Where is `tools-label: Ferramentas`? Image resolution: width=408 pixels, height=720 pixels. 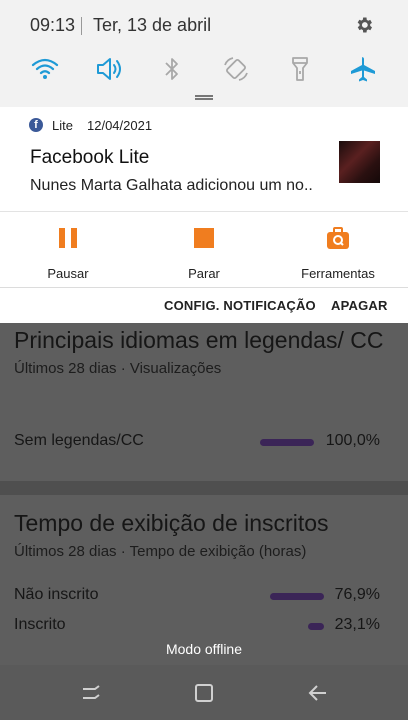 tools-label: Ferramentas is located at coordinates (338, 273).